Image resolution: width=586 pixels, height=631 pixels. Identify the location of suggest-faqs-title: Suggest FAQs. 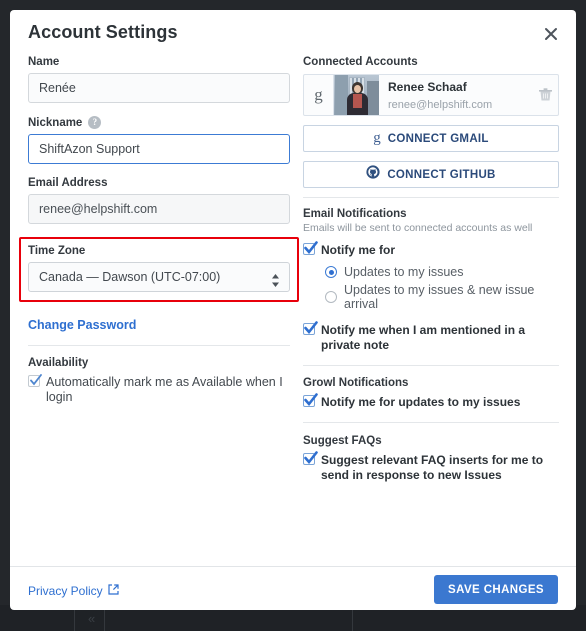
(342, 441).